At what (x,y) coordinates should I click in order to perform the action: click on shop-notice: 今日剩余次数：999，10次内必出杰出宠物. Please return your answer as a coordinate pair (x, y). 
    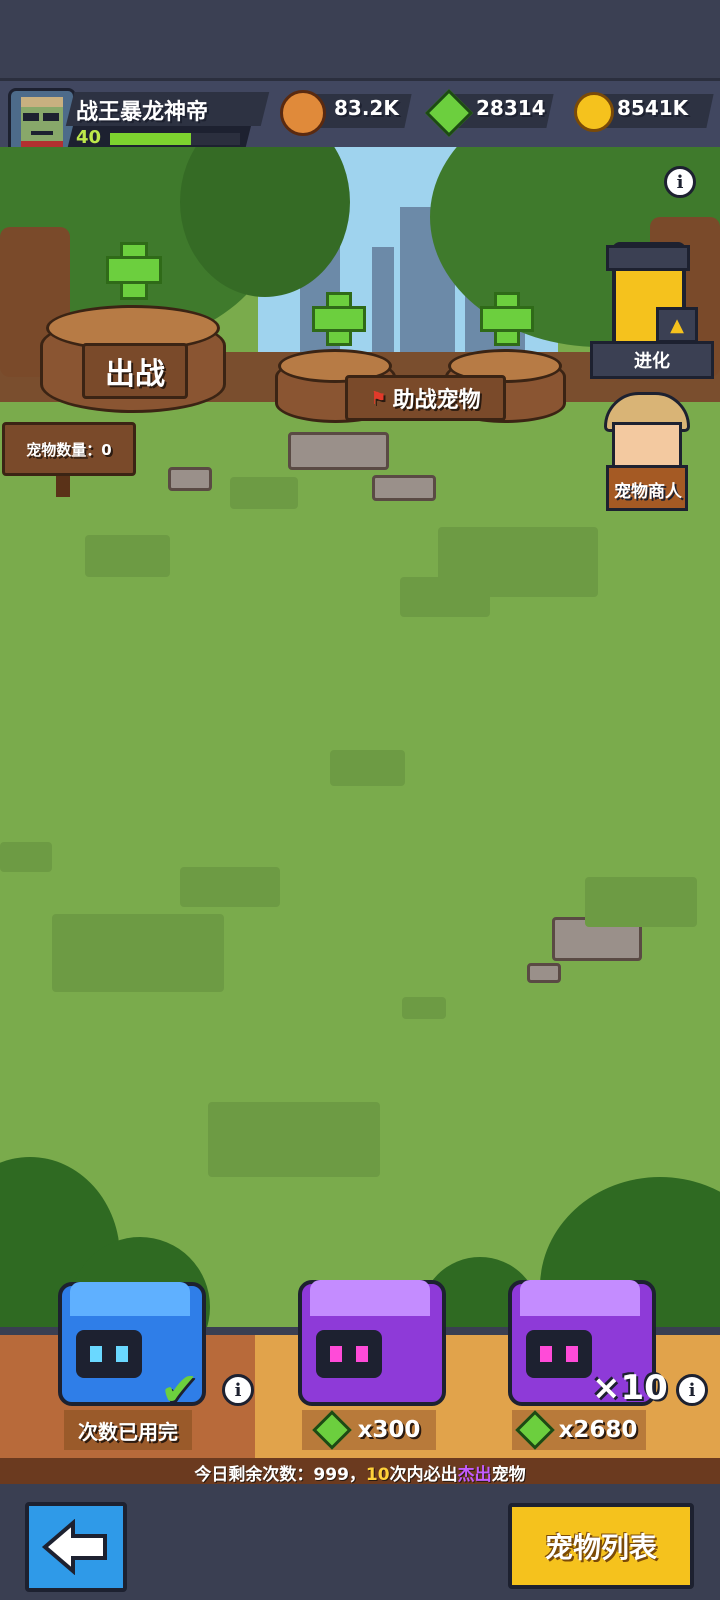
    Looking at the image, I should click on (360, 1472).